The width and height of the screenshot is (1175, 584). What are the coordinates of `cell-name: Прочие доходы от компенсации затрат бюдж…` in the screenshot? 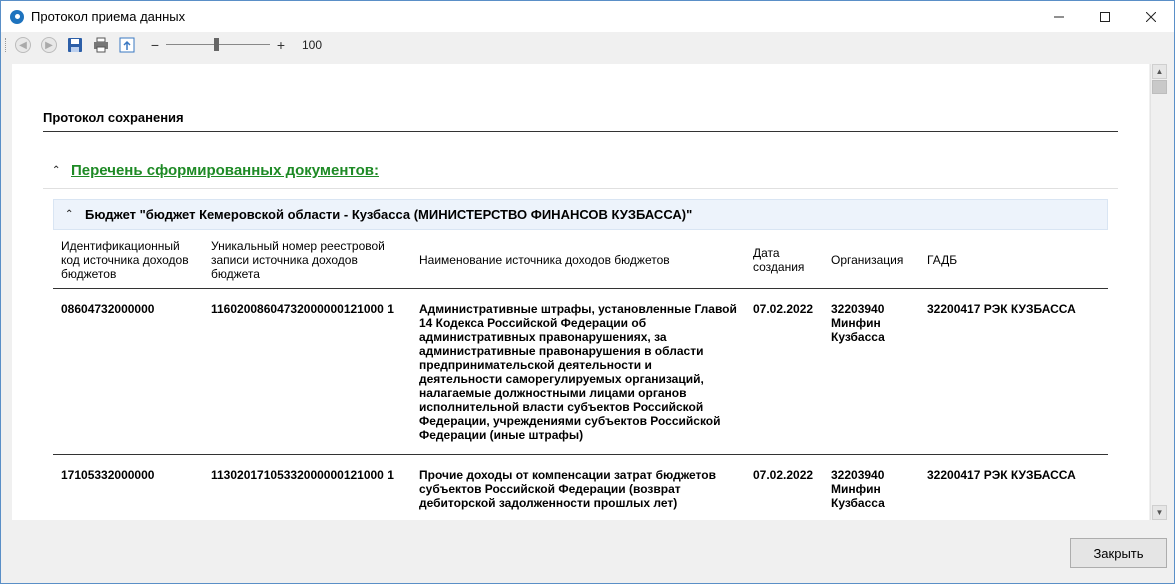 It's located at (578, 487).